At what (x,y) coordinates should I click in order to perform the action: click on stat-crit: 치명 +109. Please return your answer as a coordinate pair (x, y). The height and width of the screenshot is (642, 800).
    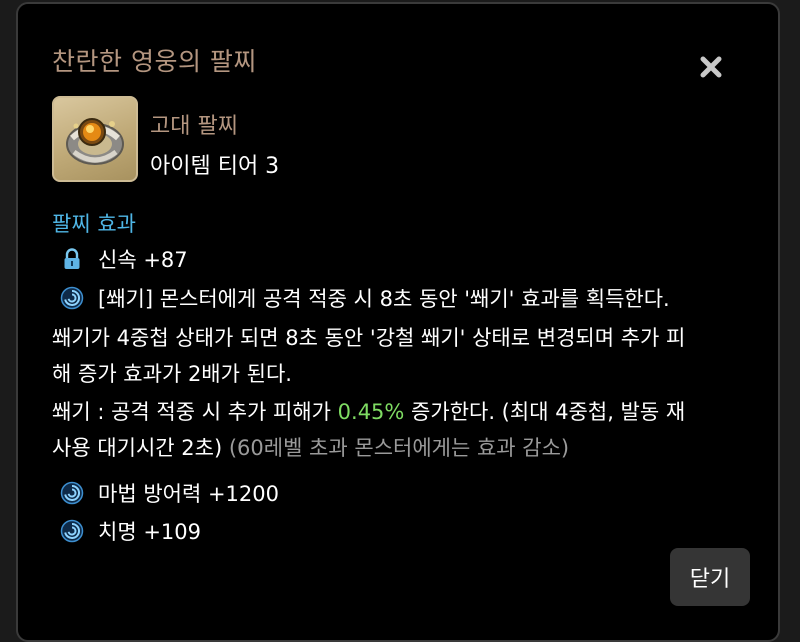
    Looking at the image, I should click on (130, 531).